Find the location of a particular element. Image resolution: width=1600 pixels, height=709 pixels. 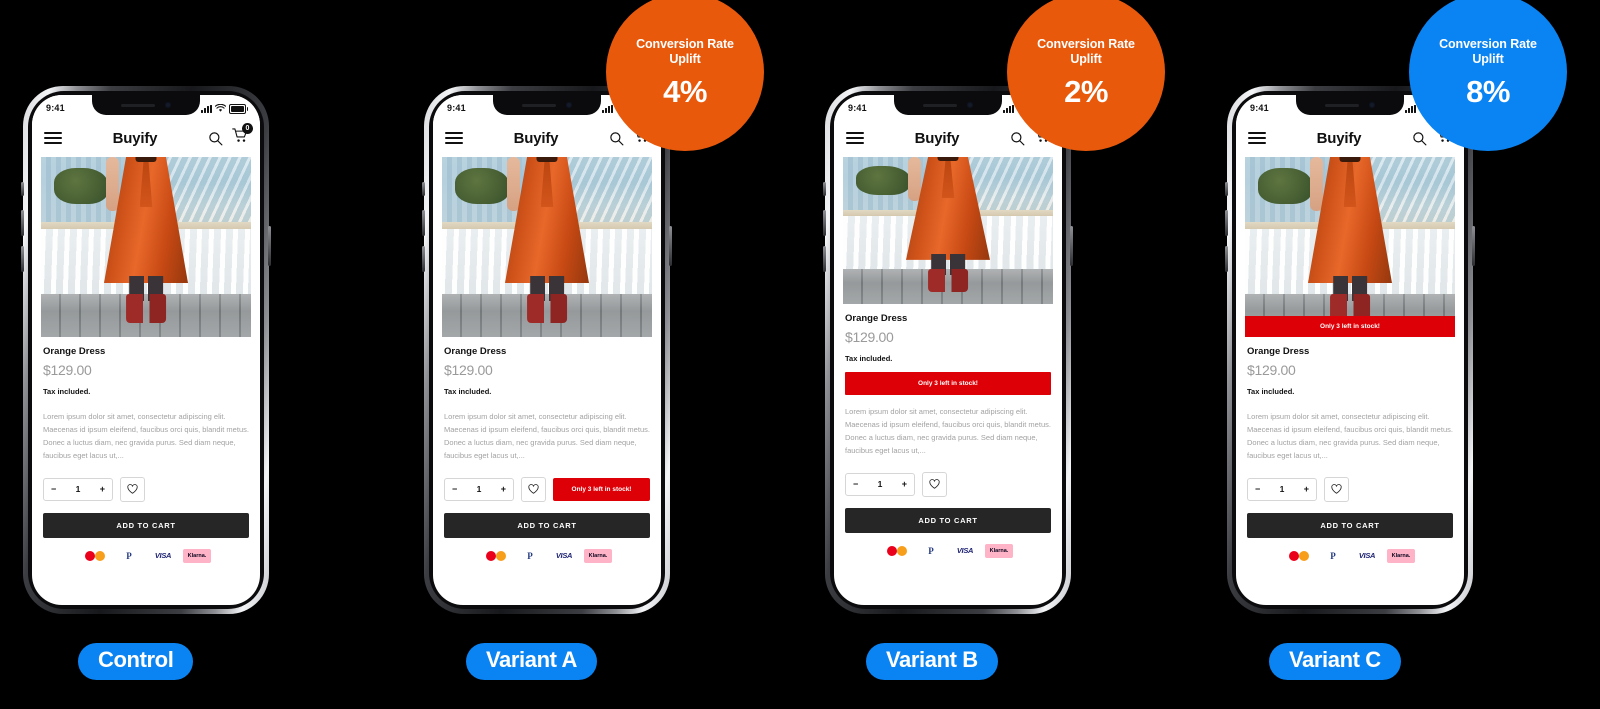

heart-icon is located at coordinates (132, 489).